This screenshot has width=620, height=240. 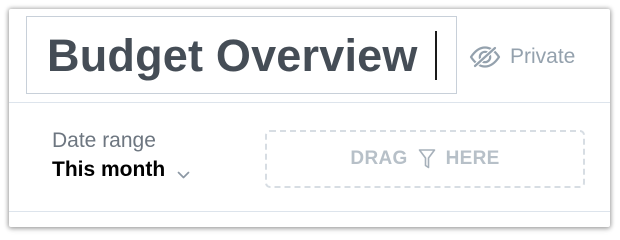 I want to click on dashboard-title-input: Budget Overview, so click(x=232, y=56).